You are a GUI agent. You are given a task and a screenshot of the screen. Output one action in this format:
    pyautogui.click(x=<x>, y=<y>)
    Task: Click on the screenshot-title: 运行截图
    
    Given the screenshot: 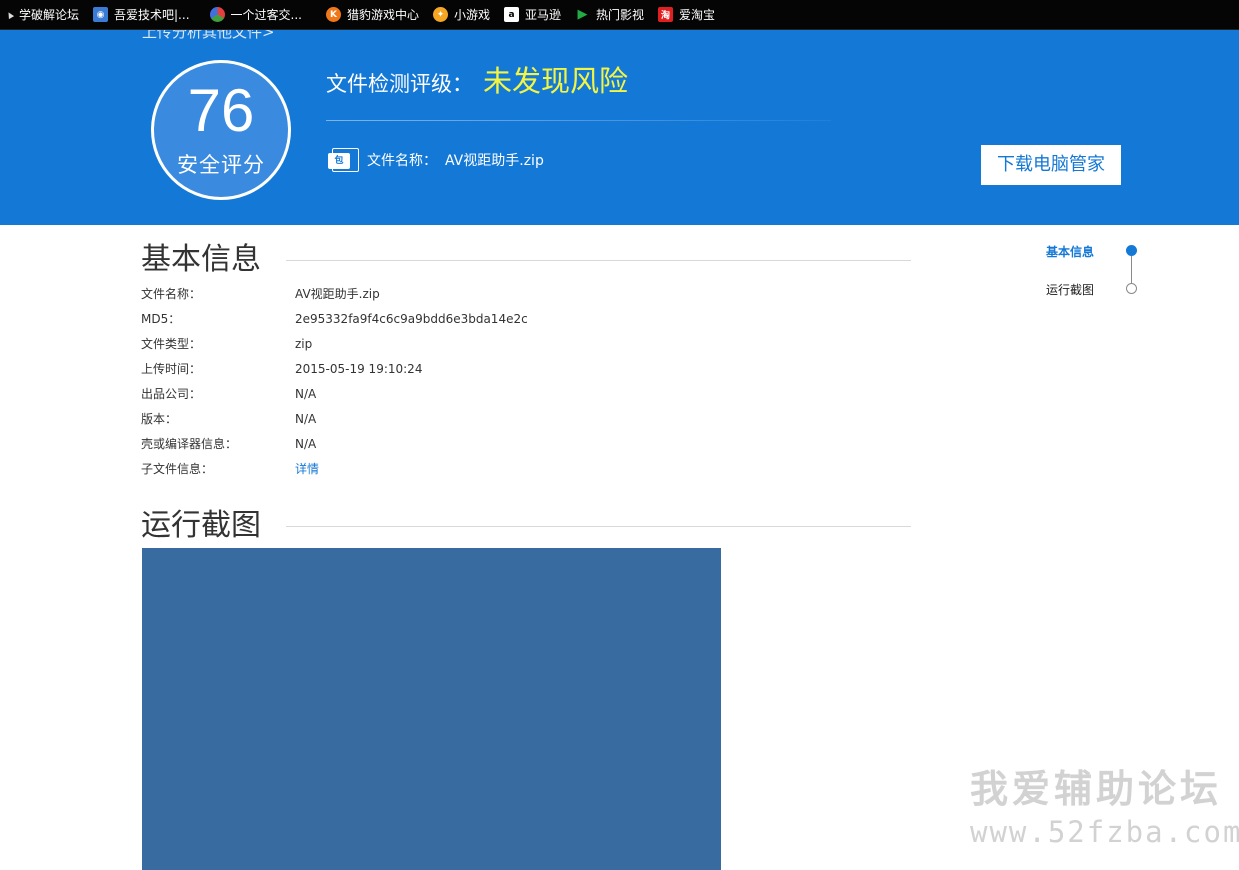 What is the action you would take?
    pyautogui.click(x=201, y=525)
    